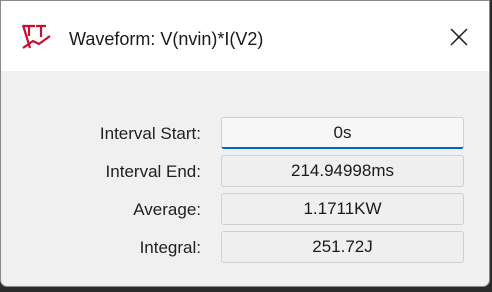 The width and height of the screenshot is (492, 292). I want to click on interval-end-label: Interval End:, so click(153, 171).